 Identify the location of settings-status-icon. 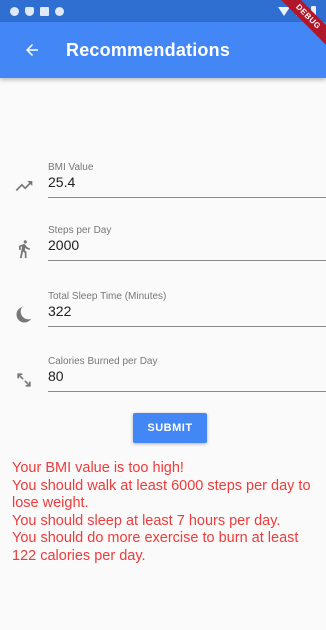
(14, 11).